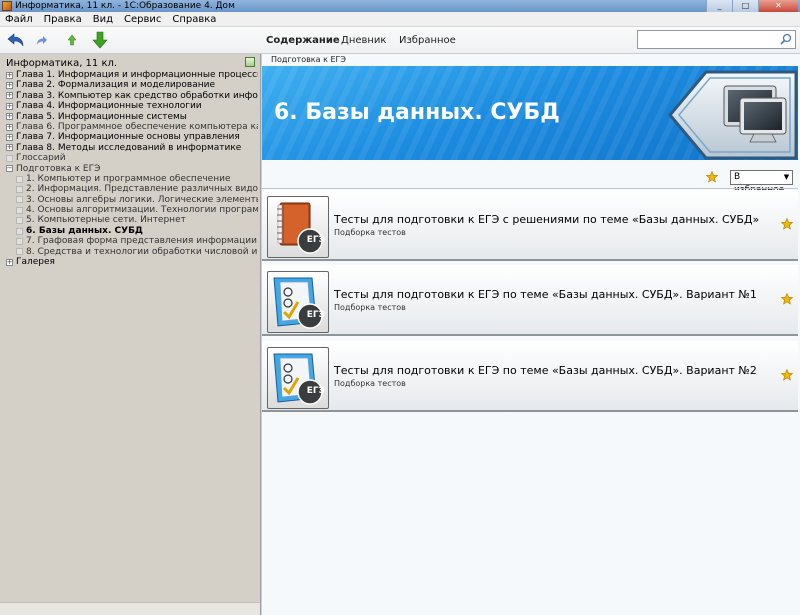 The image size is (800, 615). Describe the element at coordinates (308, 59) in the screenshot. I see `breadcrumb: Подготовка к ЕГЭ` at that location.